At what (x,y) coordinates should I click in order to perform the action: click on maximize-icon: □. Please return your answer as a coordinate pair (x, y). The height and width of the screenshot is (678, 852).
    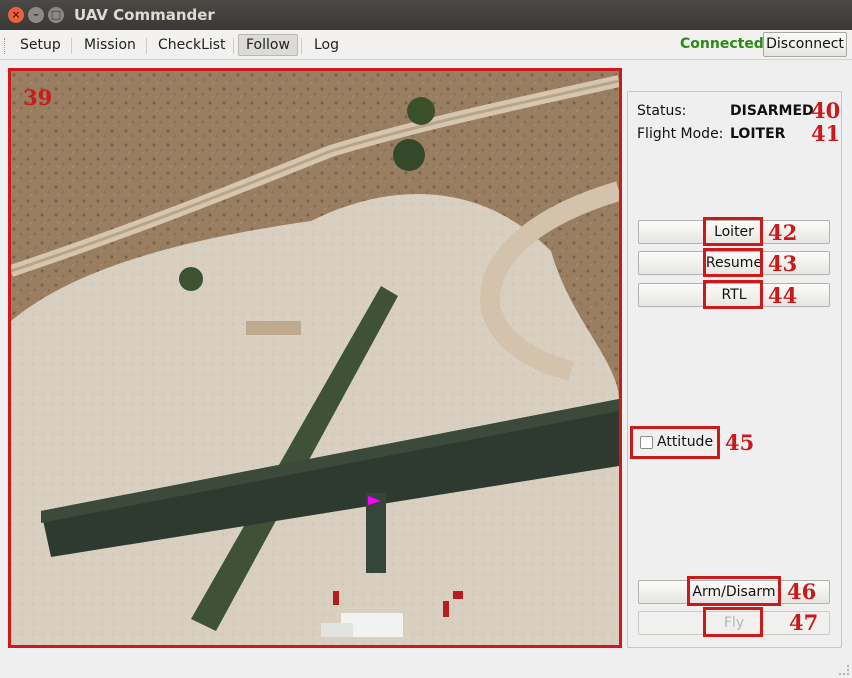
    Looking at the image, I should click on (56, 15).